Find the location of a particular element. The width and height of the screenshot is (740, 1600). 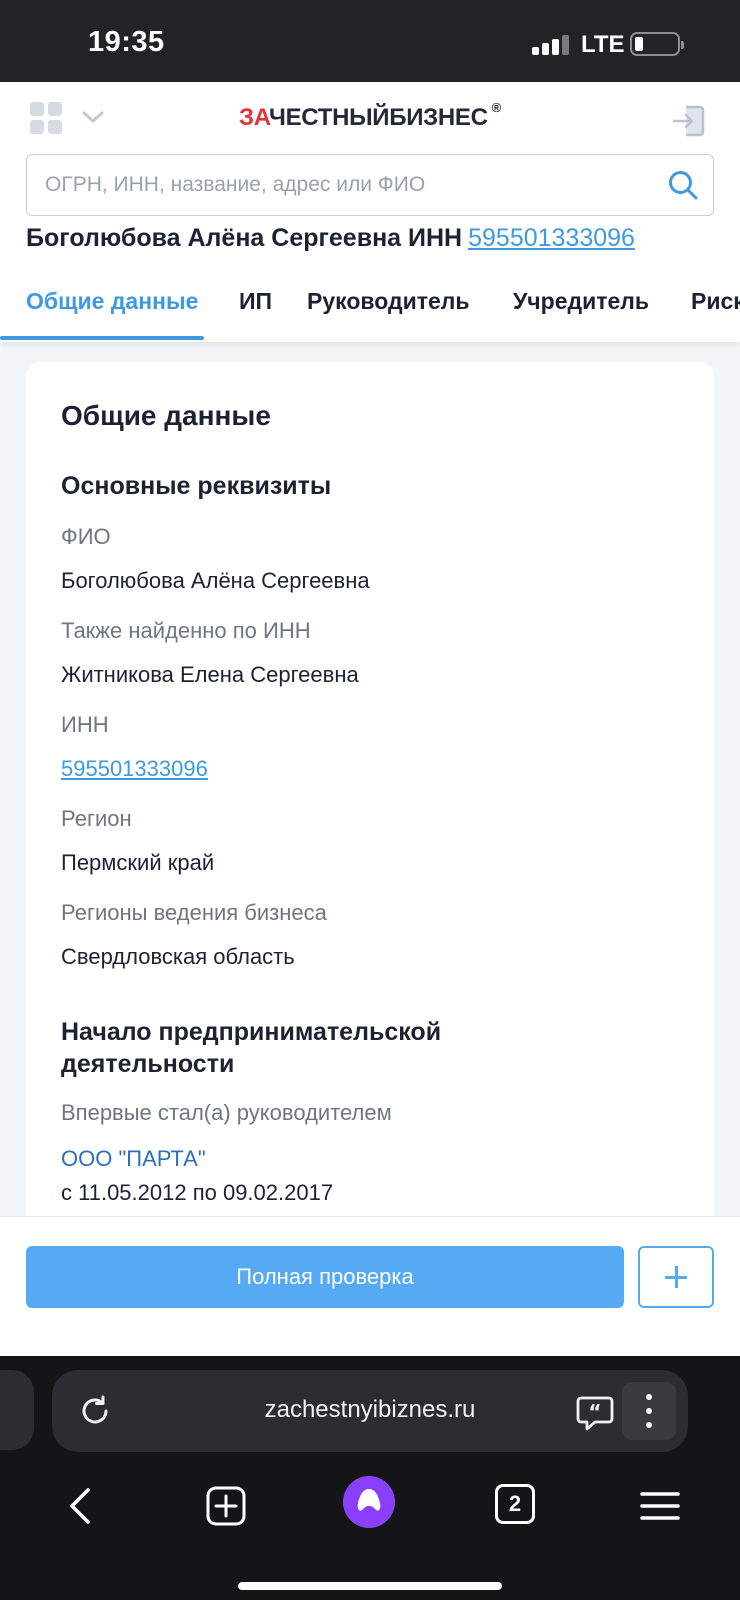

search-box is located at coordinates (370, 185).